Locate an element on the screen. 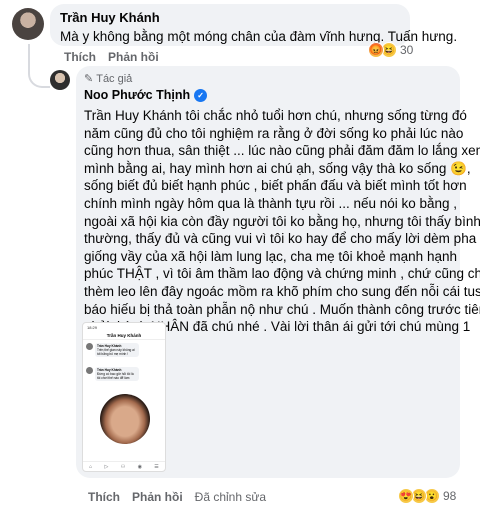 Image resolution: width=480 pixels, height=509 pixels. edited-label: Đã chỉnh sửa is located at coordinates (230, 497).